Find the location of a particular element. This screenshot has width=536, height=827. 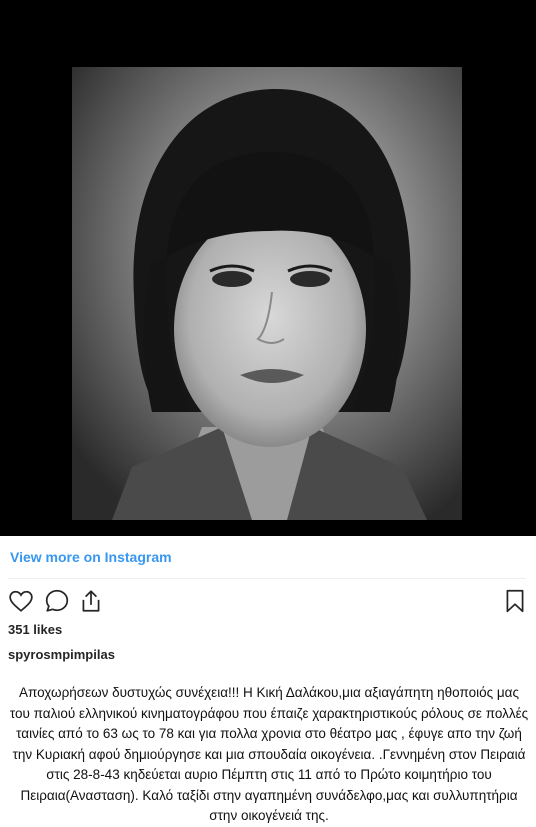

view-more-link: View more on Instagram is located at coordinates (91, 557).